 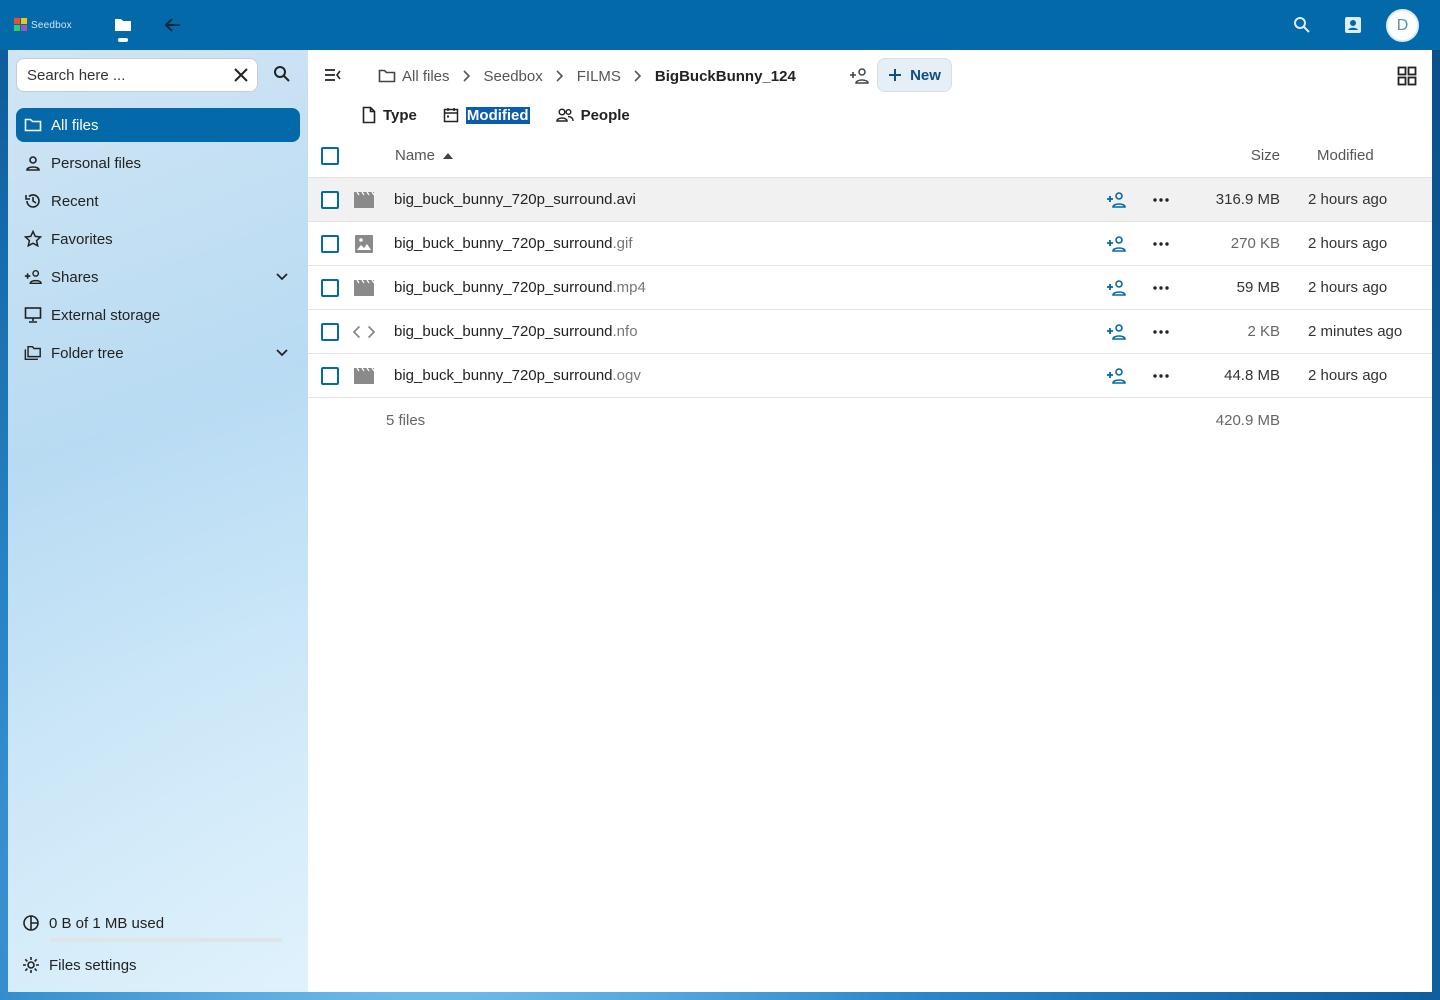 What do you see at coordinates (125, 75) in the screenshot?
I see `filter-input` at bounding box center [125, 75].